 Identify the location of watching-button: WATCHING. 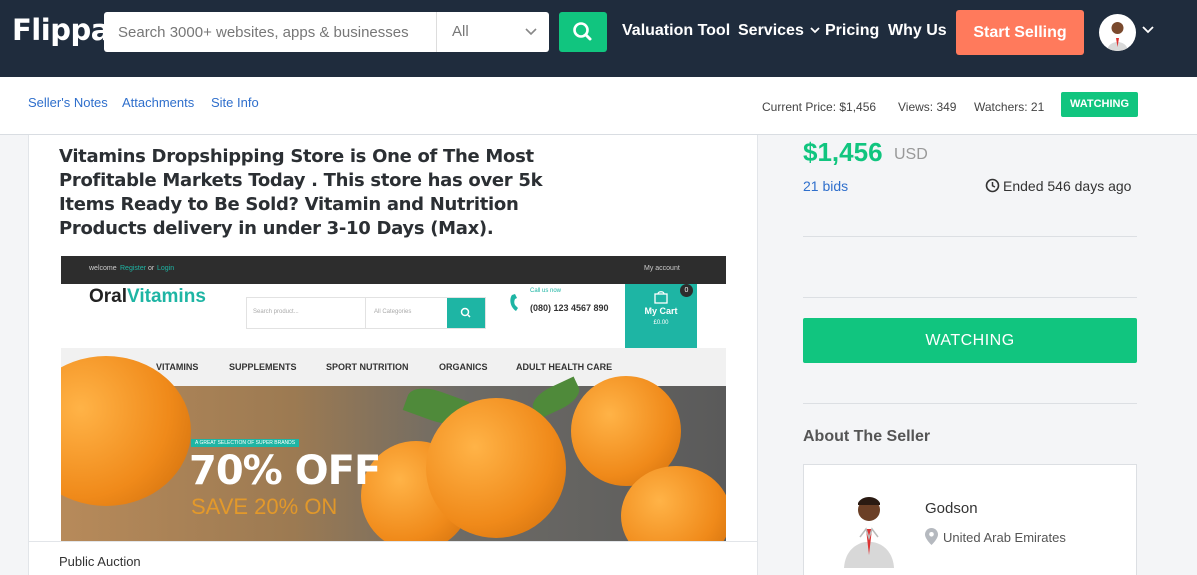
(970, 340).